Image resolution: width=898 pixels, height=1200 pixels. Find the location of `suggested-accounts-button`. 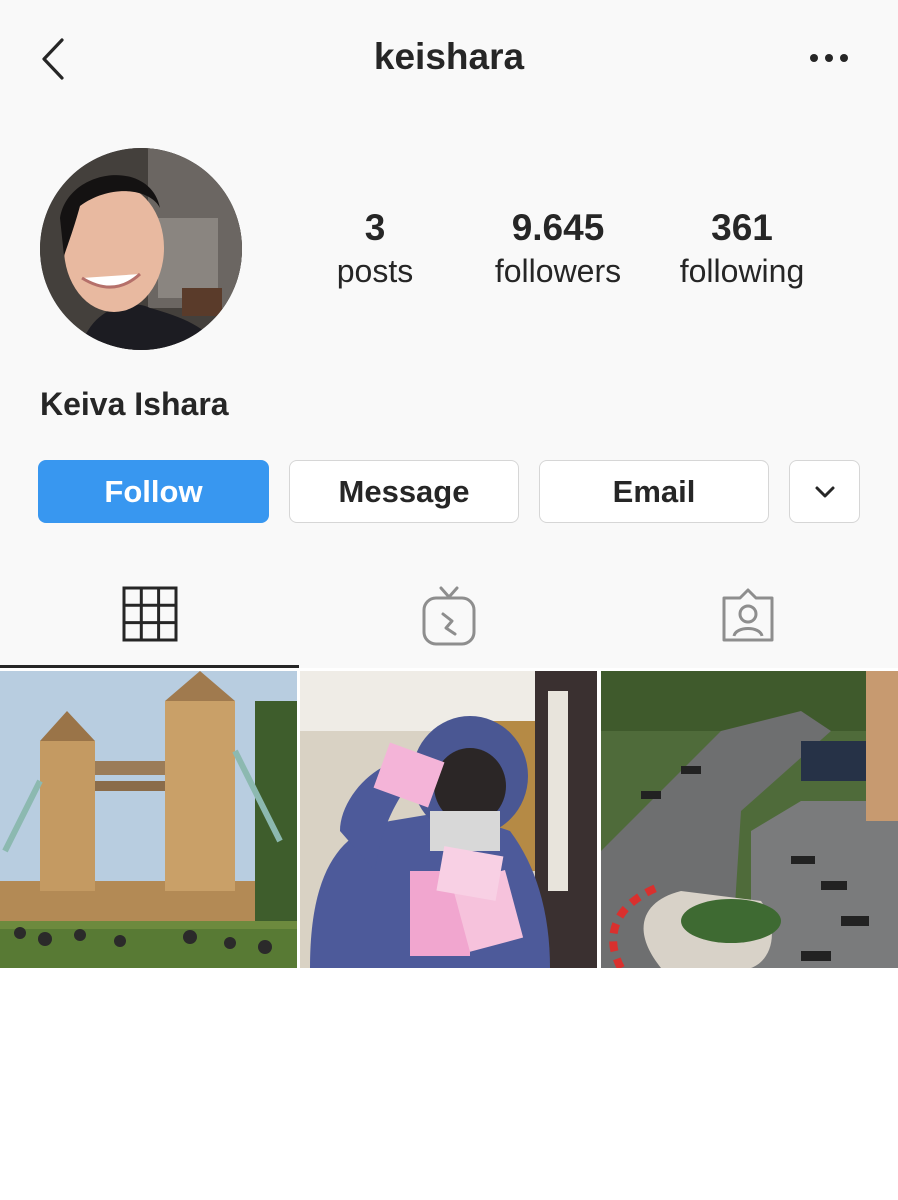

suggested-accounts-button is located at coordinates (824, 491).